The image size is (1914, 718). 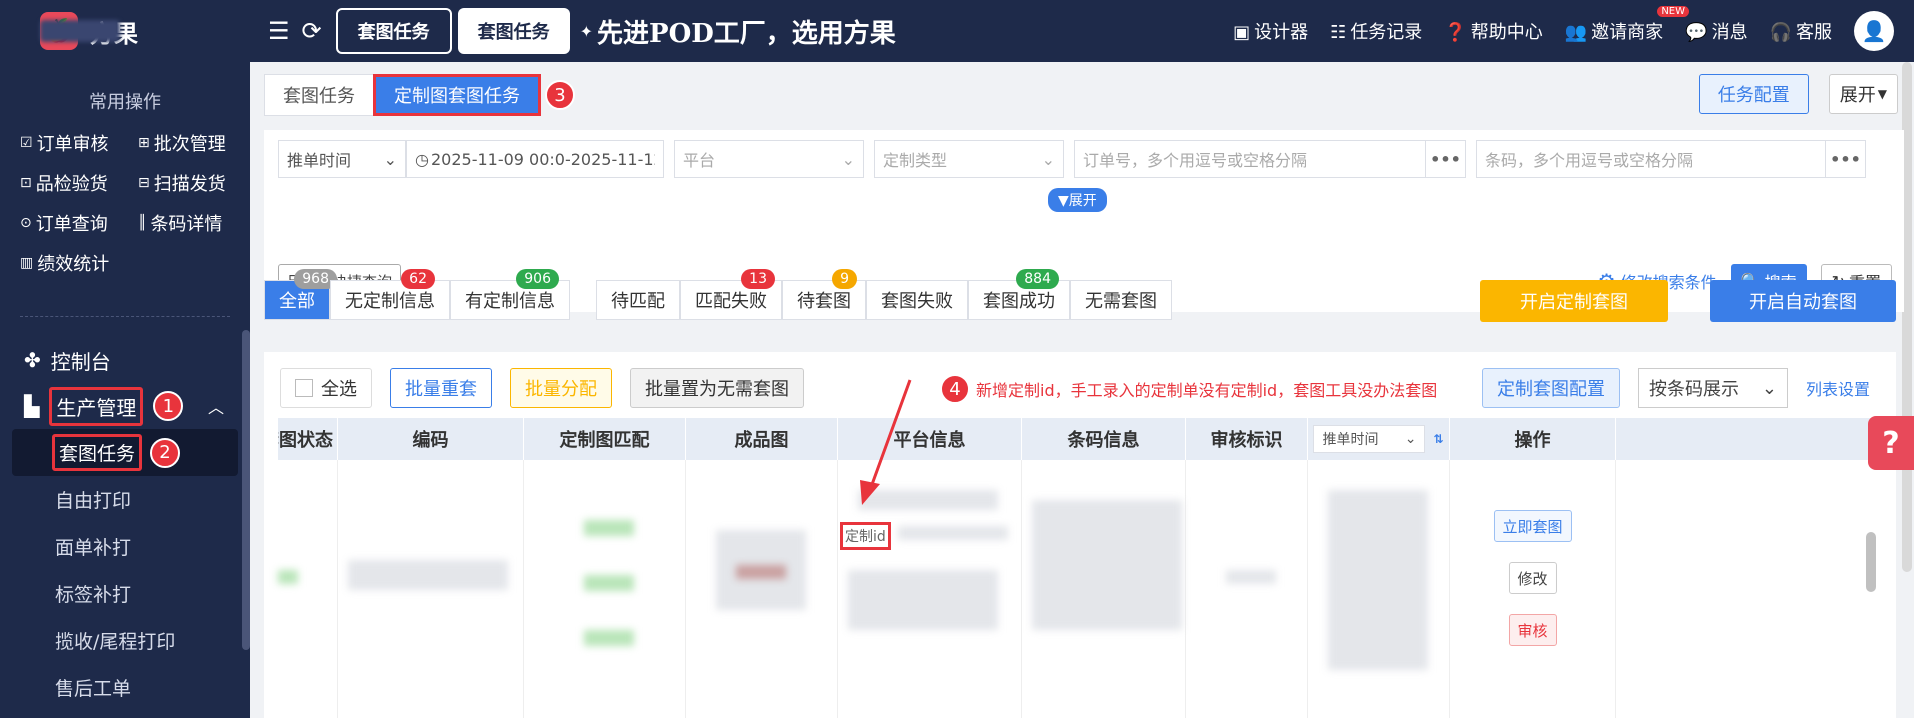 I want to click on table-toolbar: 全选 批量重套 批量分配 批量置为无需套图, so click(x=542, y=388).